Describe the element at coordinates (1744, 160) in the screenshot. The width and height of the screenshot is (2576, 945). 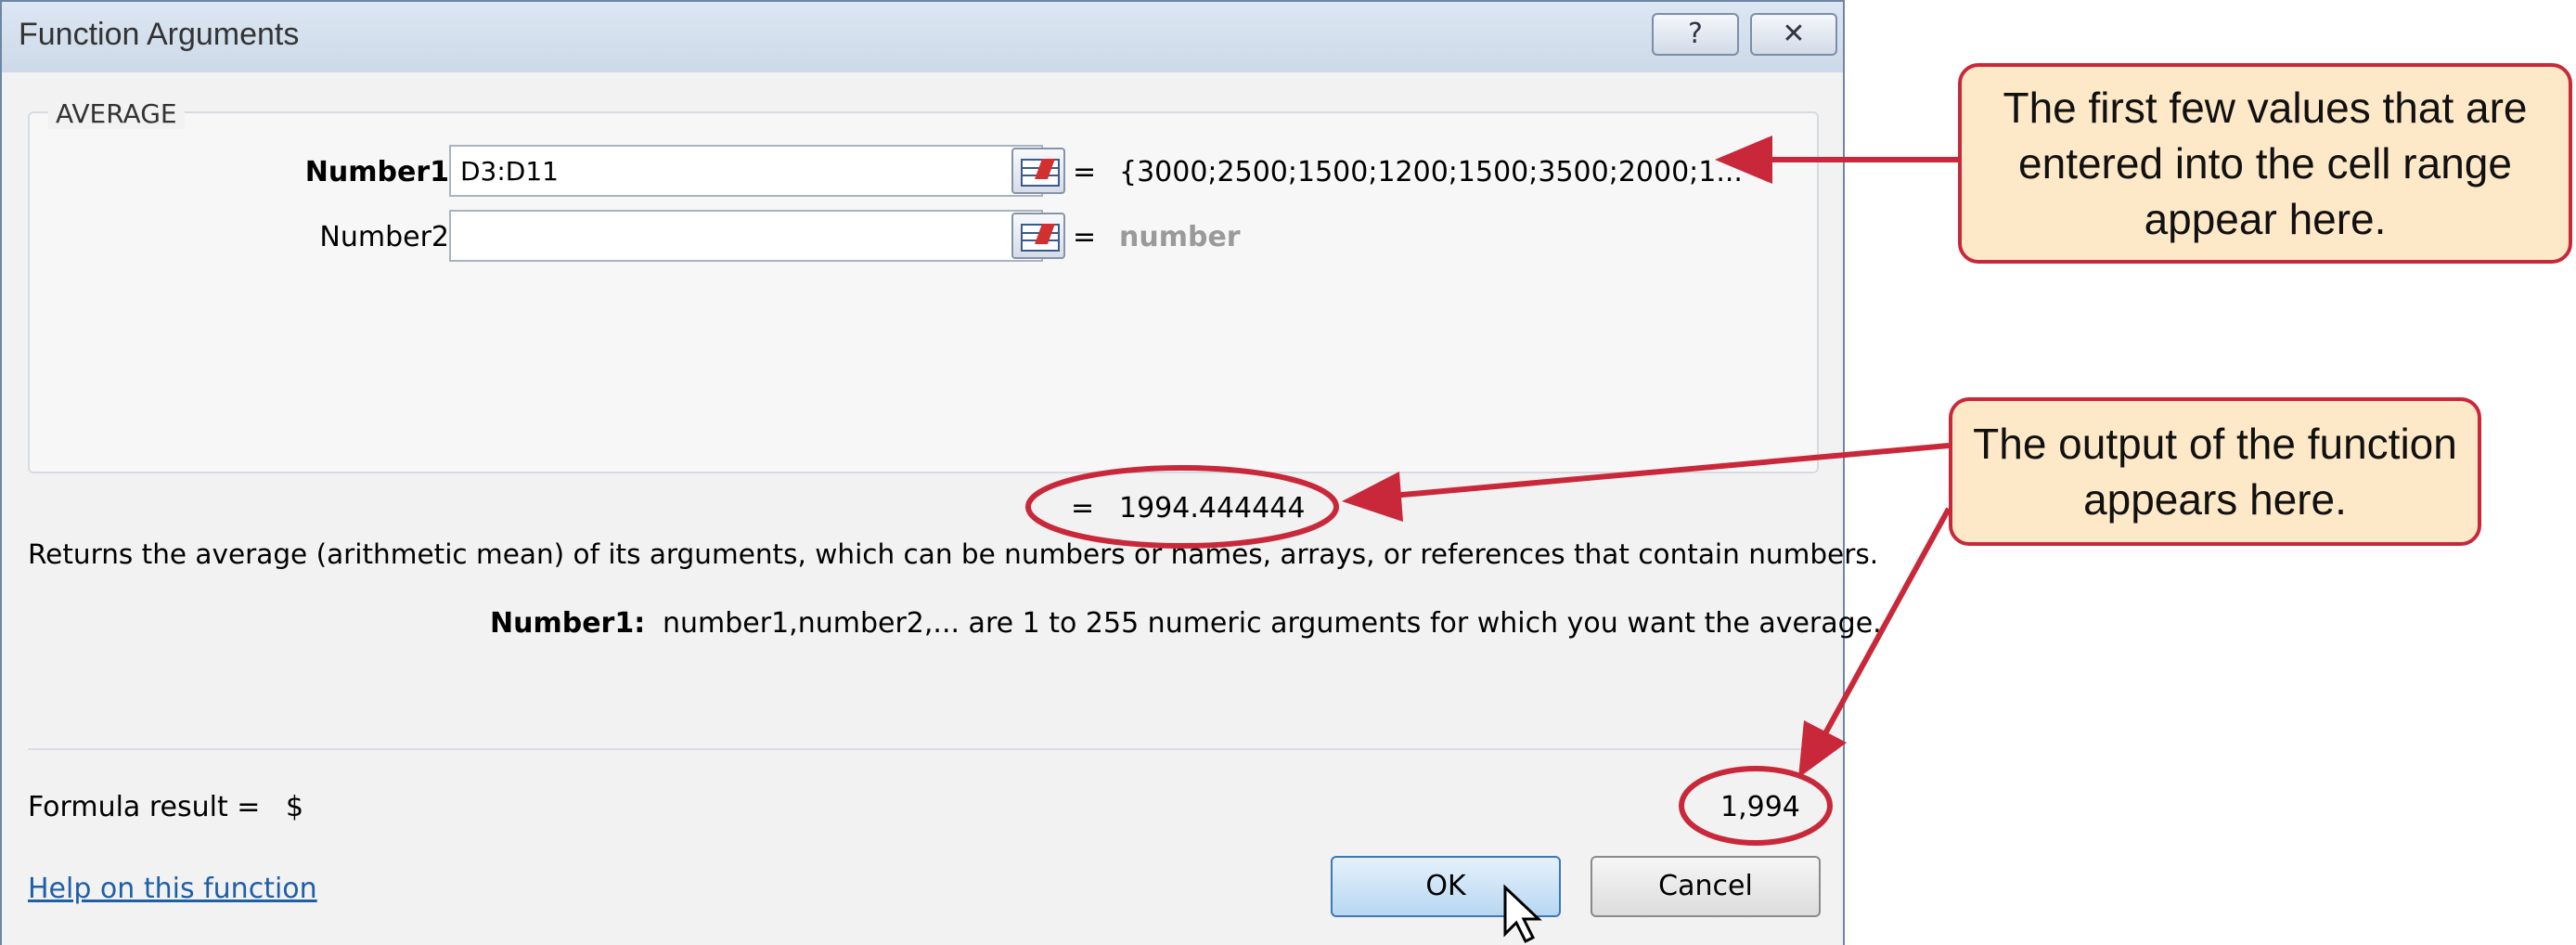
I see `values-arrowhead` at that location.